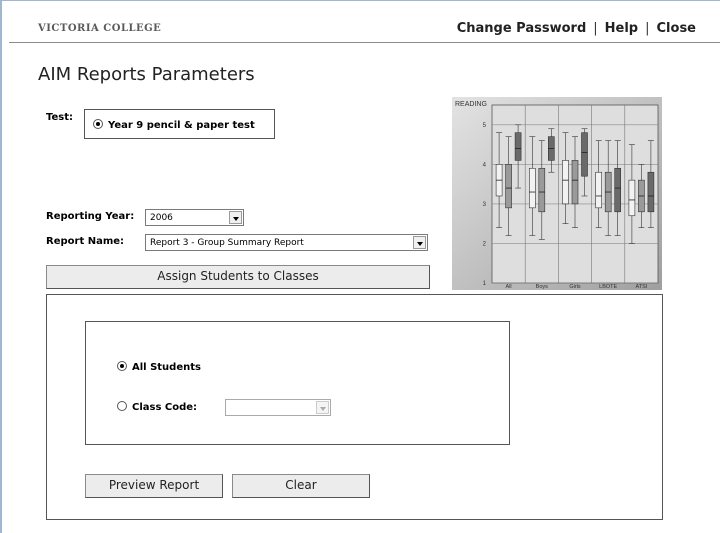 This screenshot has height=533, width=720. What do you see at coordinates (85, 241) in the screenshot?
I see `report-name-label: Report Name:` at bounding box center [85, 241].